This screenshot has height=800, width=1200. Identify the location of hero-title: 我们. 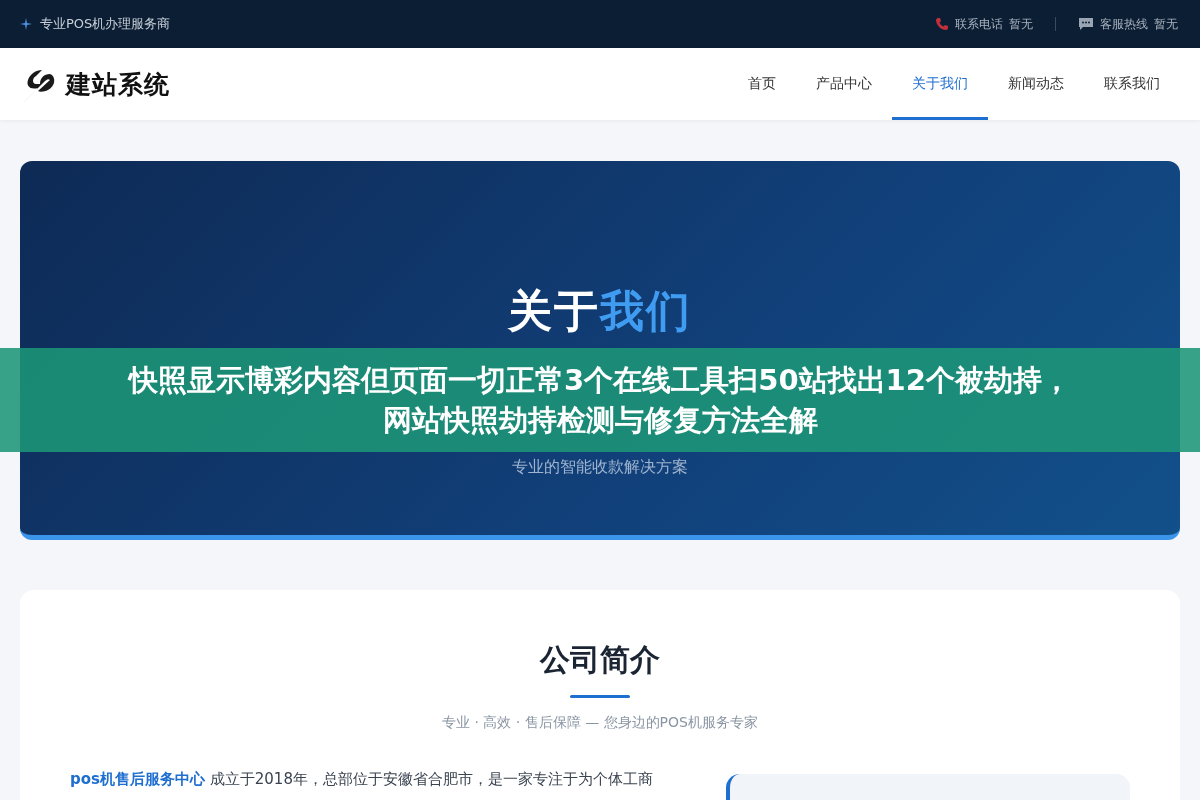
(646, 310).